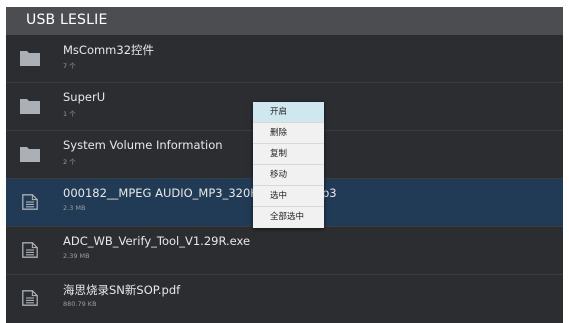 The image size is (569, 323). What do you see at coordinates (74, 208) in the screenshot?
I see `file-meta: 2.3 MB` at bounding box center [74, 208].